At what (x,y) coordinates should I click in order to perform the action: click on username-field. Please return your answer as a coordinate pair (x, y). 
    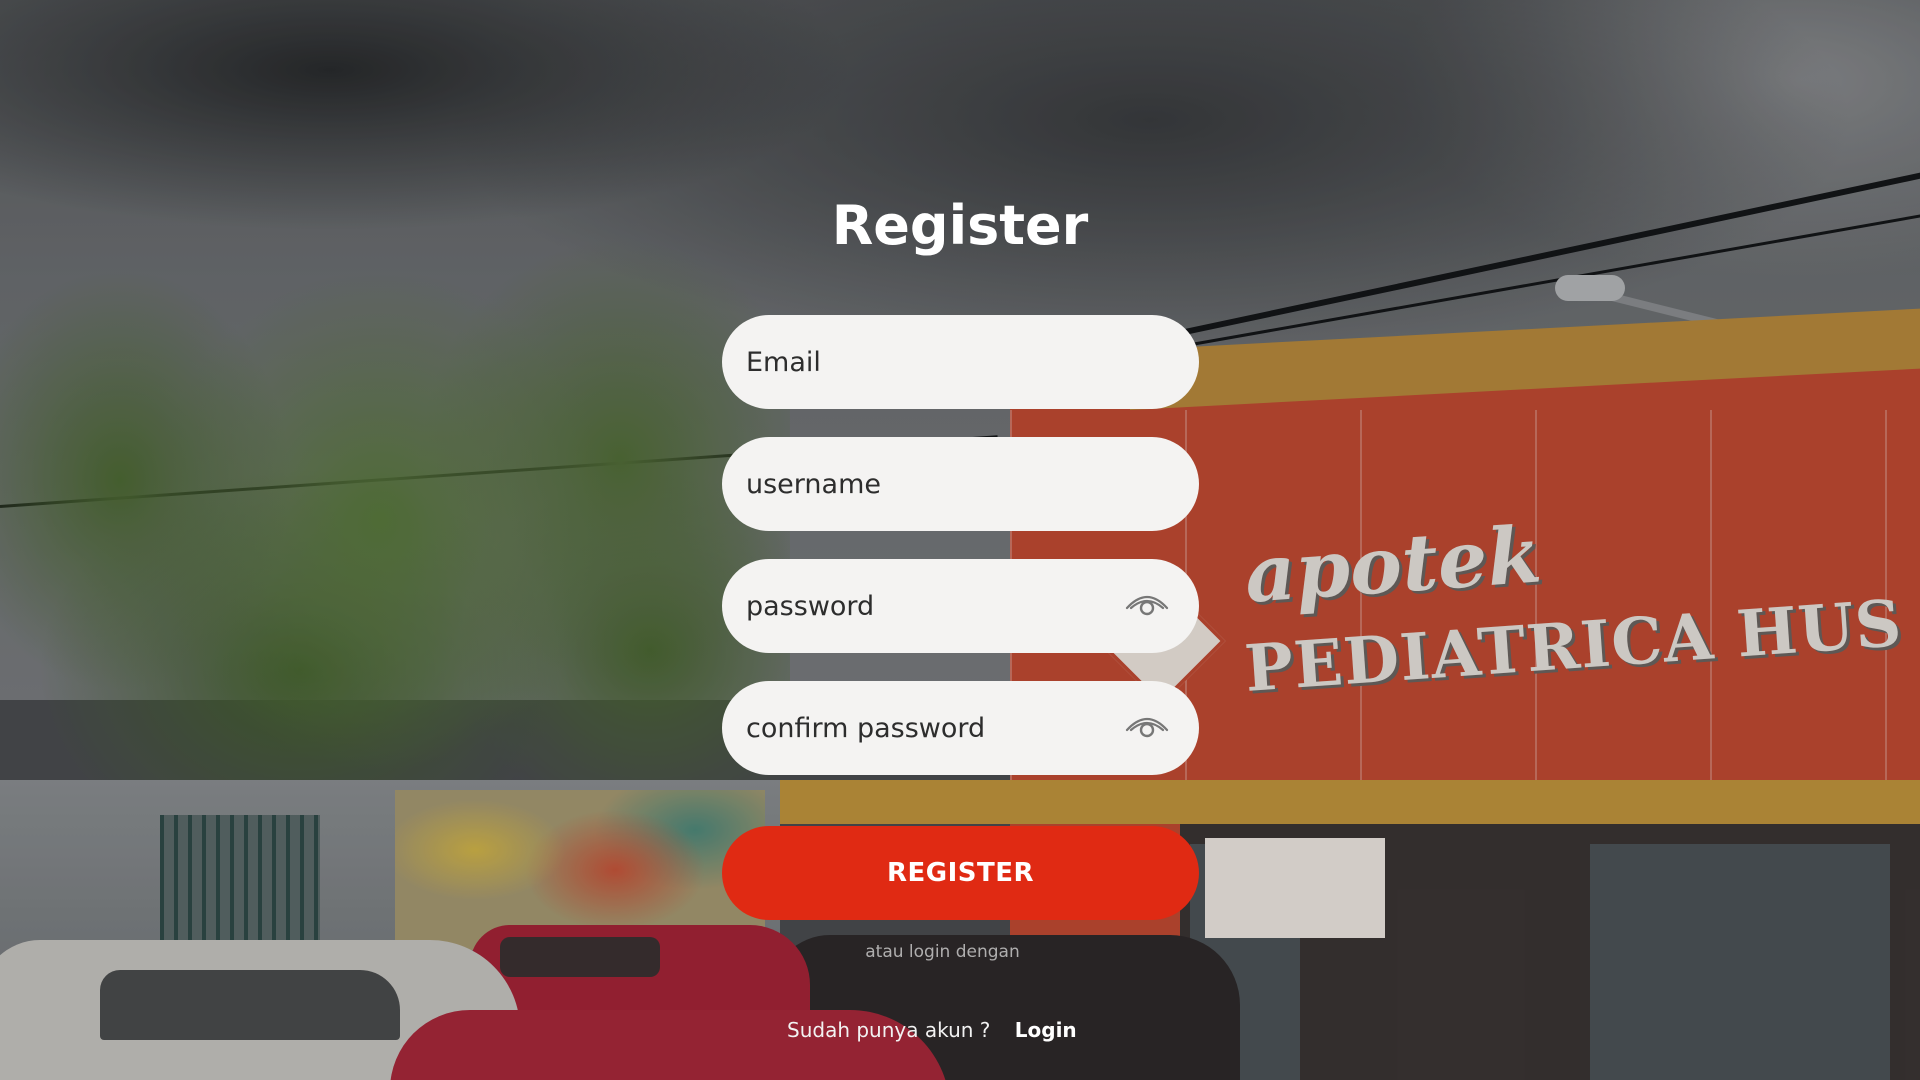
    Looking at the image, I should click on (960, 484).